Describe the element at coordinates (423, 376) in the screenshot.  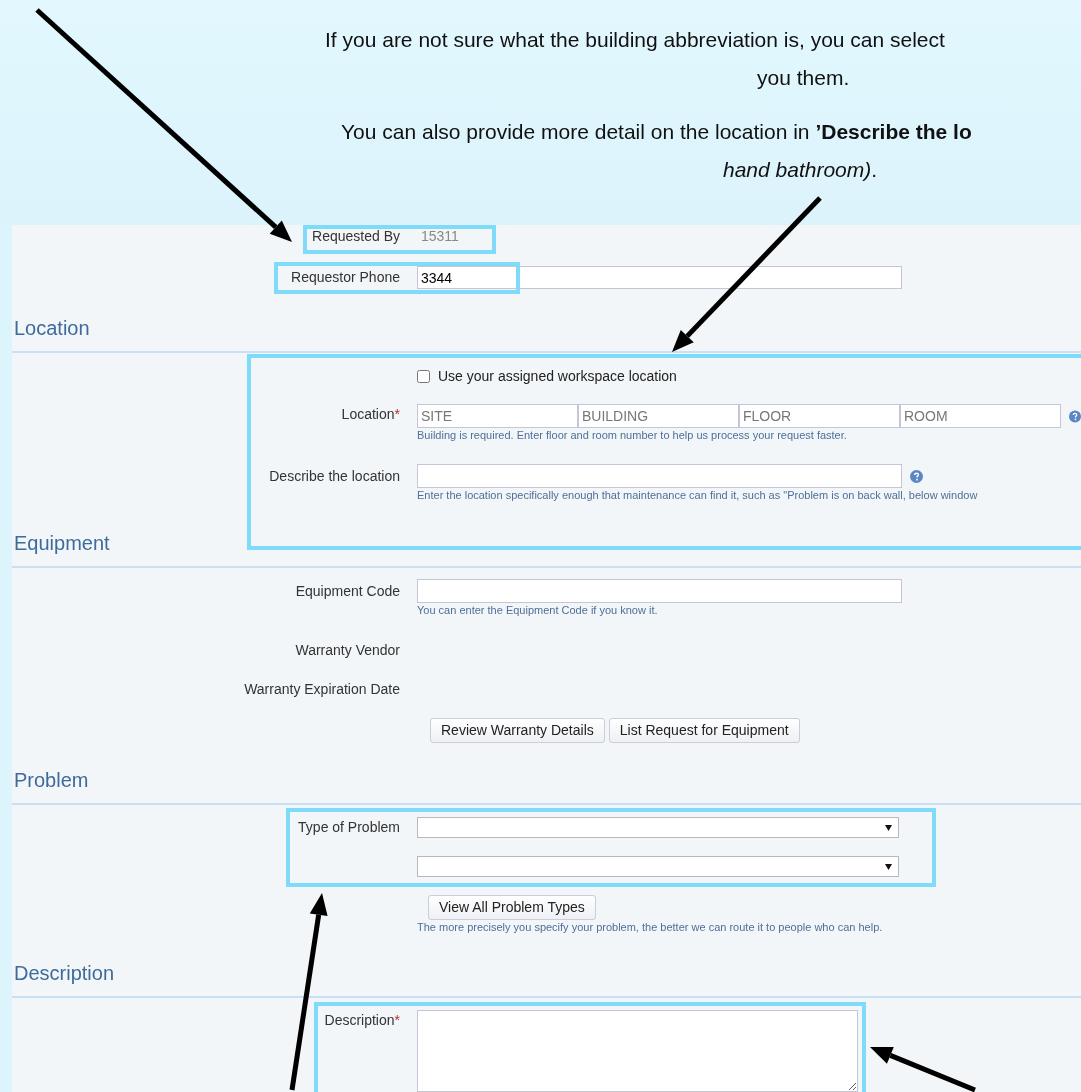
I see `workspace-checkbox` at that location.